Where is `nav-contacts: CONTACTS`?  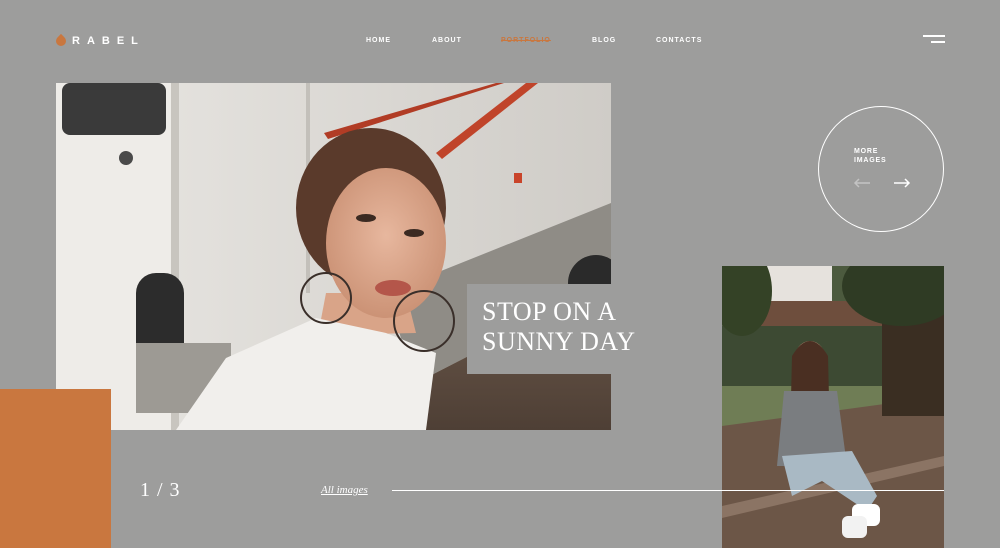
nav-contacts: CONTACTS is located at coordinates (679, 40).